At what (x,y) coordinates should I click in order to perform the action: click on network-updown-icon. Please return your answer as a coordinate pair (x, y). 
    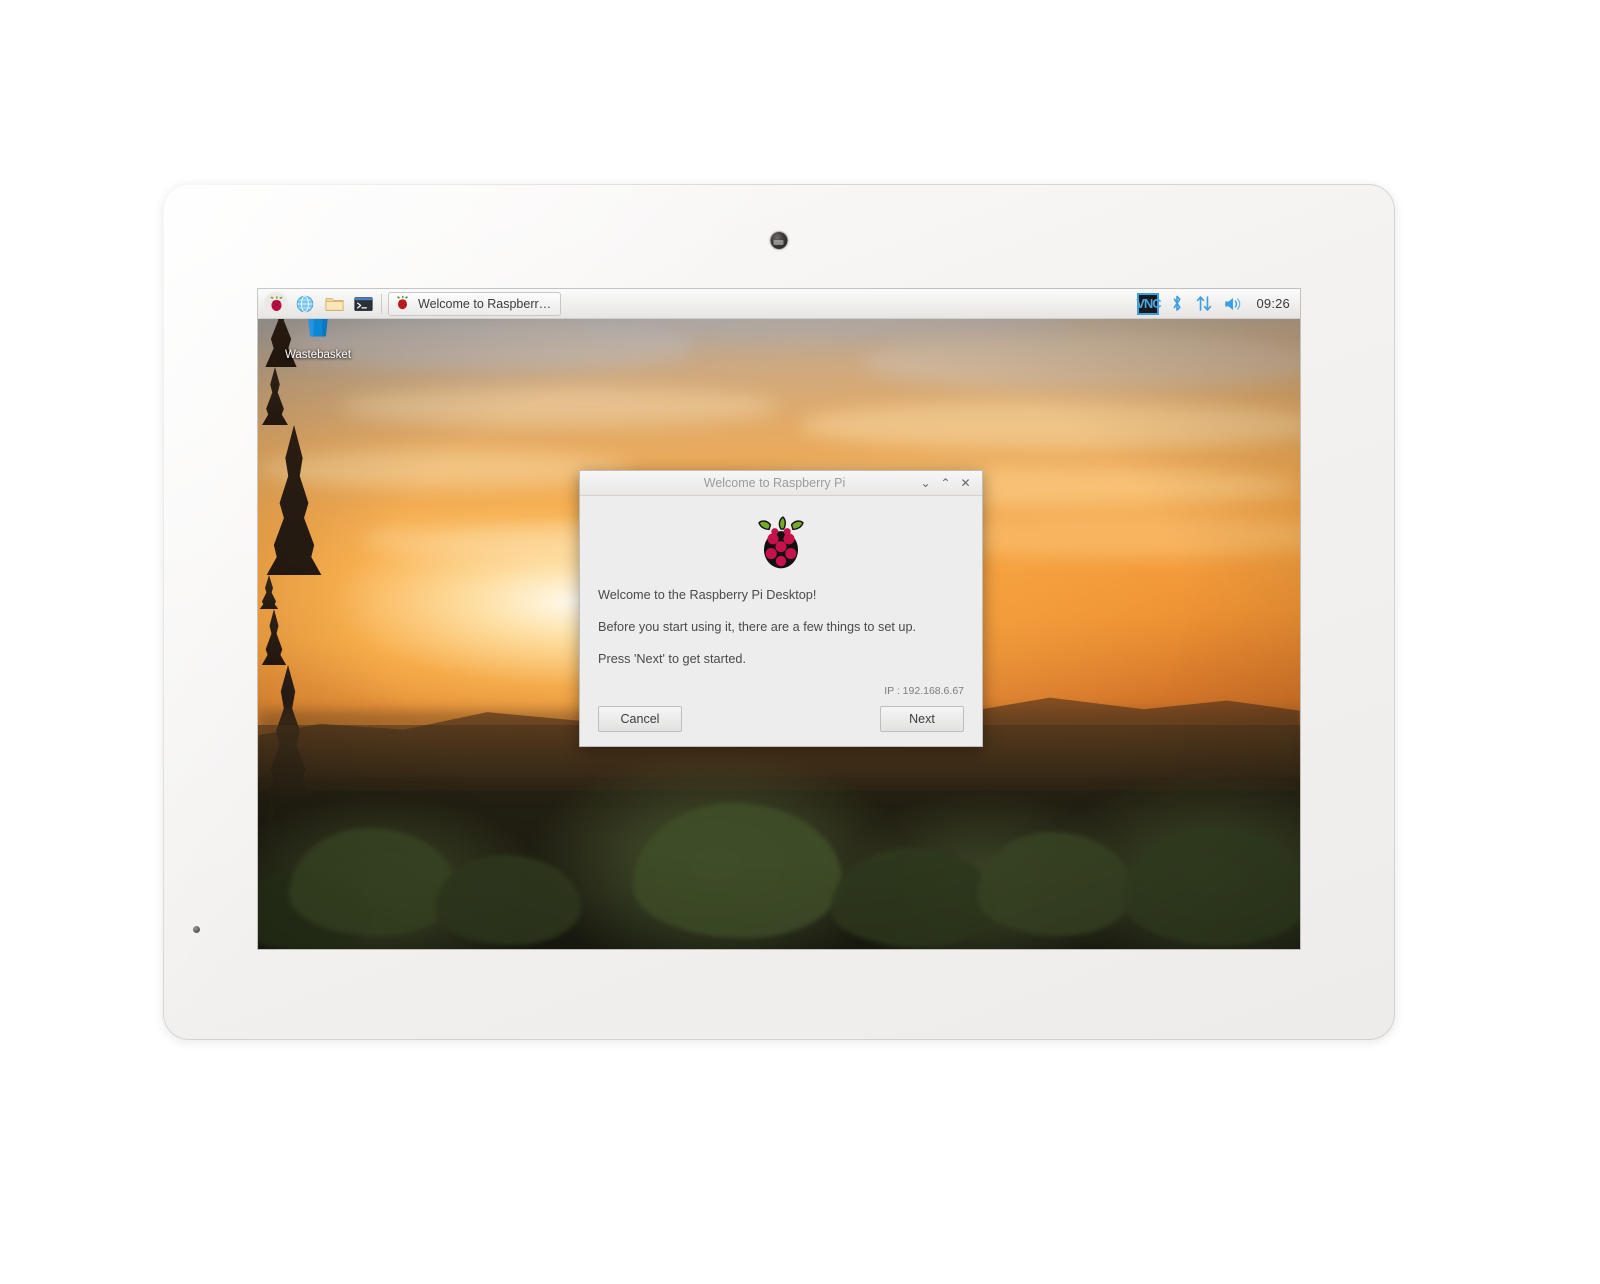
    Looking at the image, I should click on (1204, 303).